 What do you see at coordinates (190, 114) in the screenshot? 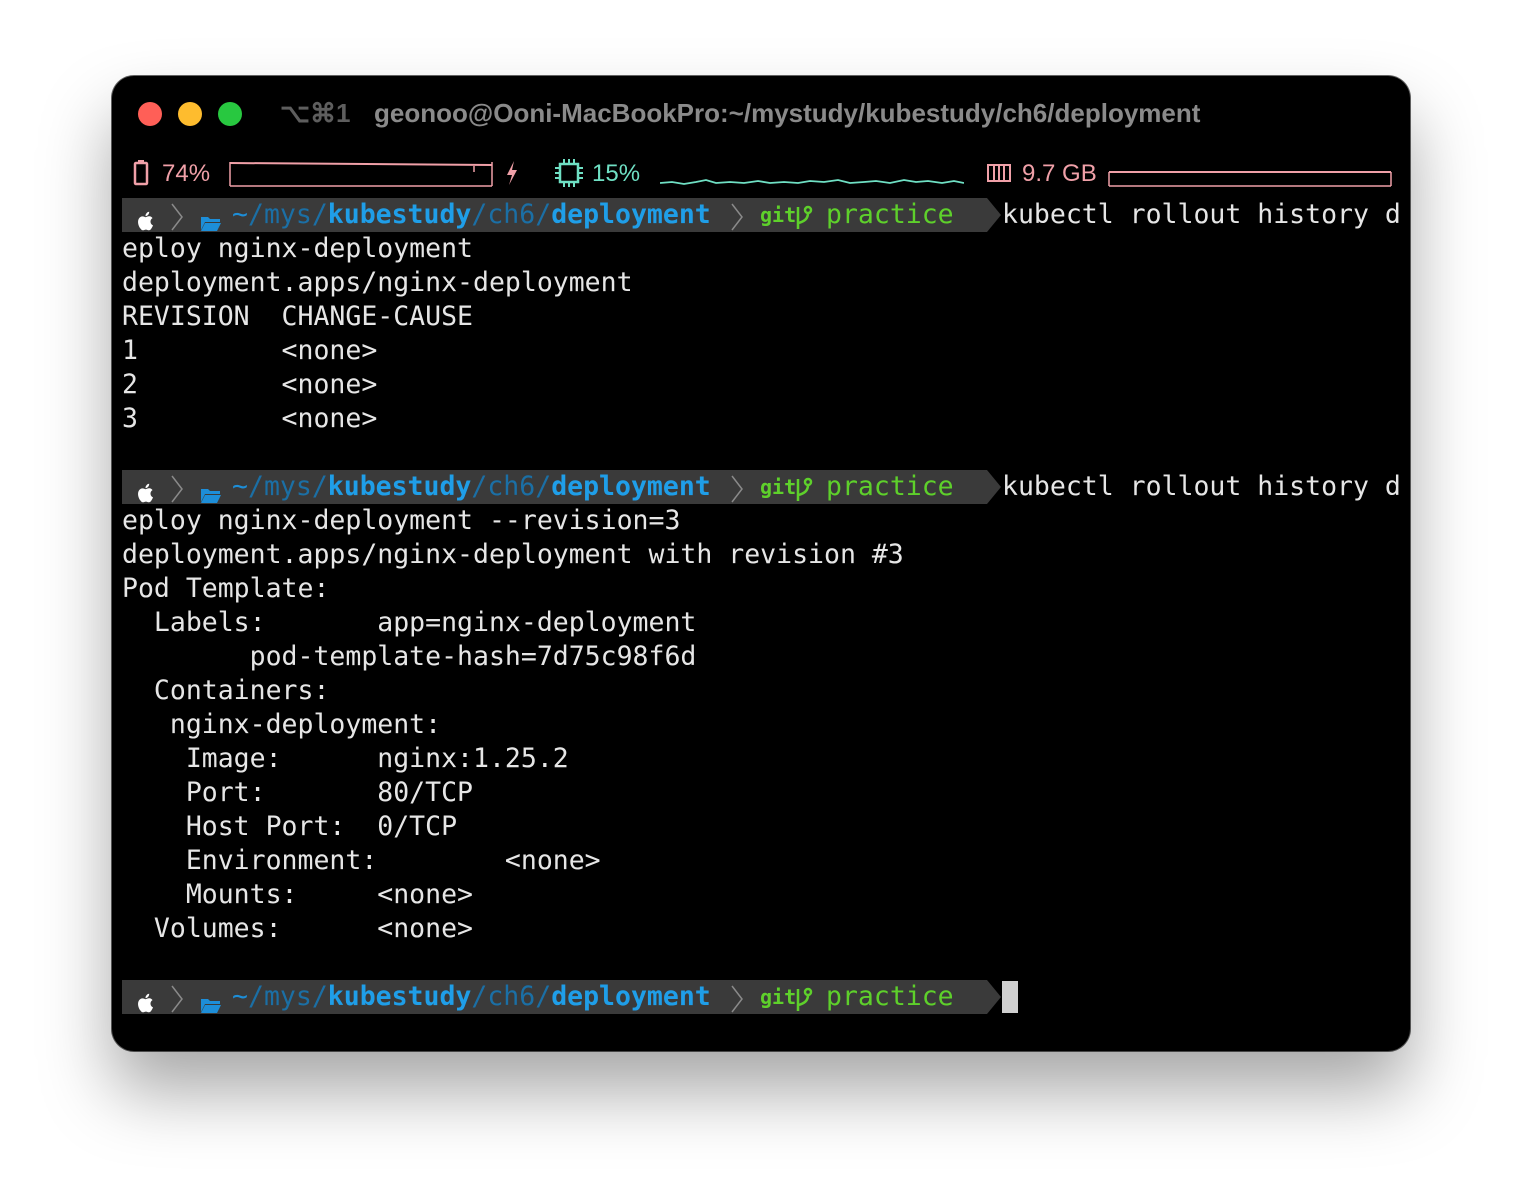
I see `minimize-button` at bounding box center [190, 114].